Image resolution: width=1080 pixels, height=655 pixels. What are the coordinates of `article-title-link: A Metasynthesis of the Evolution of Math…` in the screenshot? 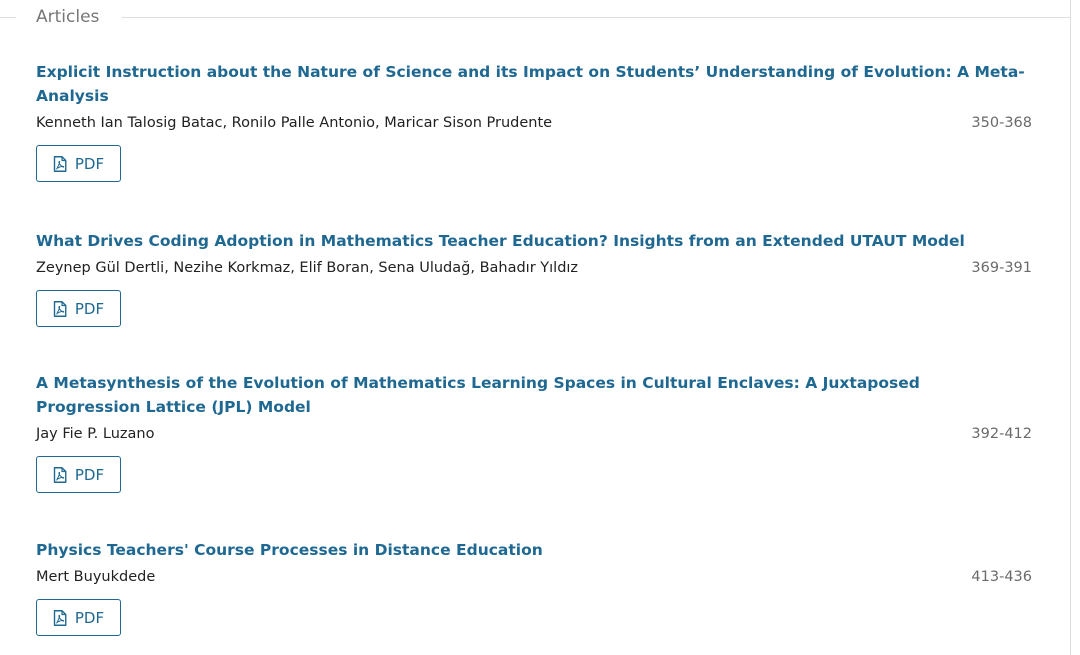 It's located at (531, 395).